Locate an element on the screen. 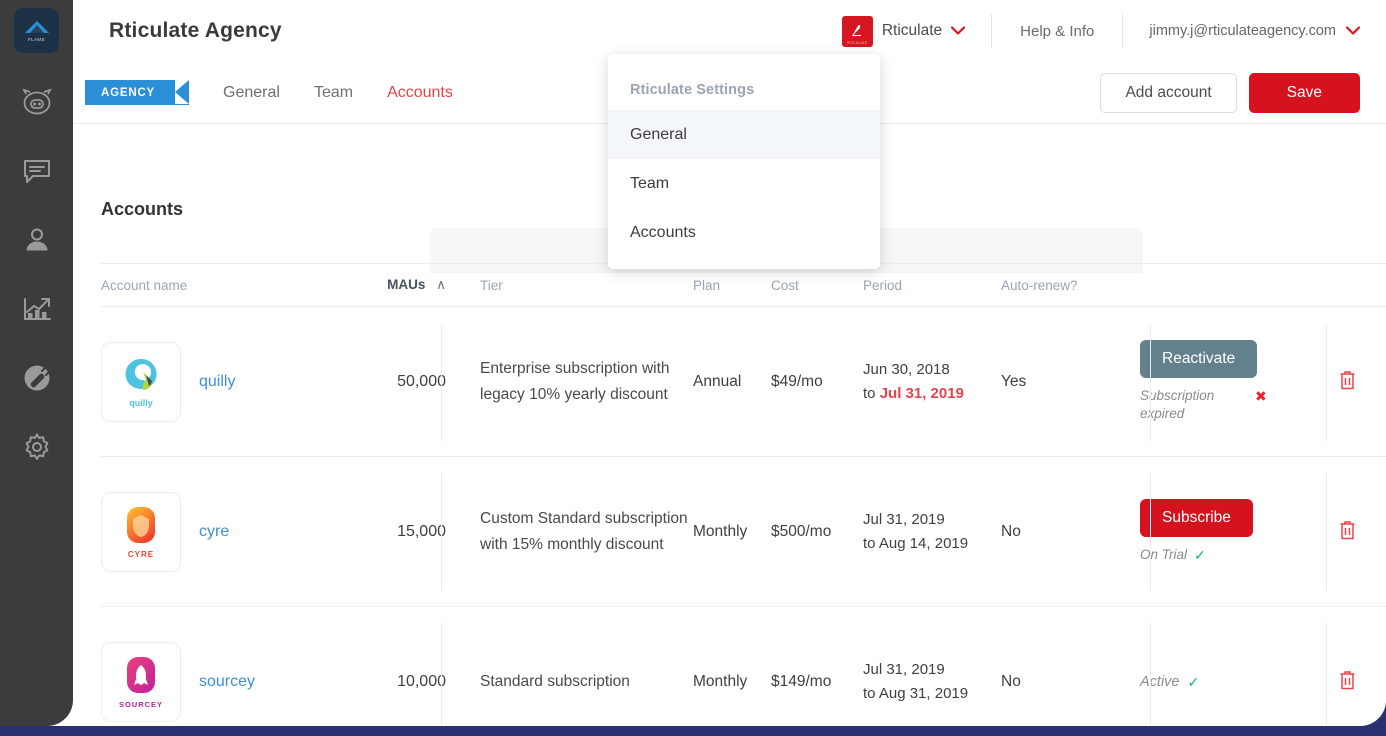 This screenshot has height=736, width=1386. column-header-account-name: Account name is located at coordinates (223, 285).